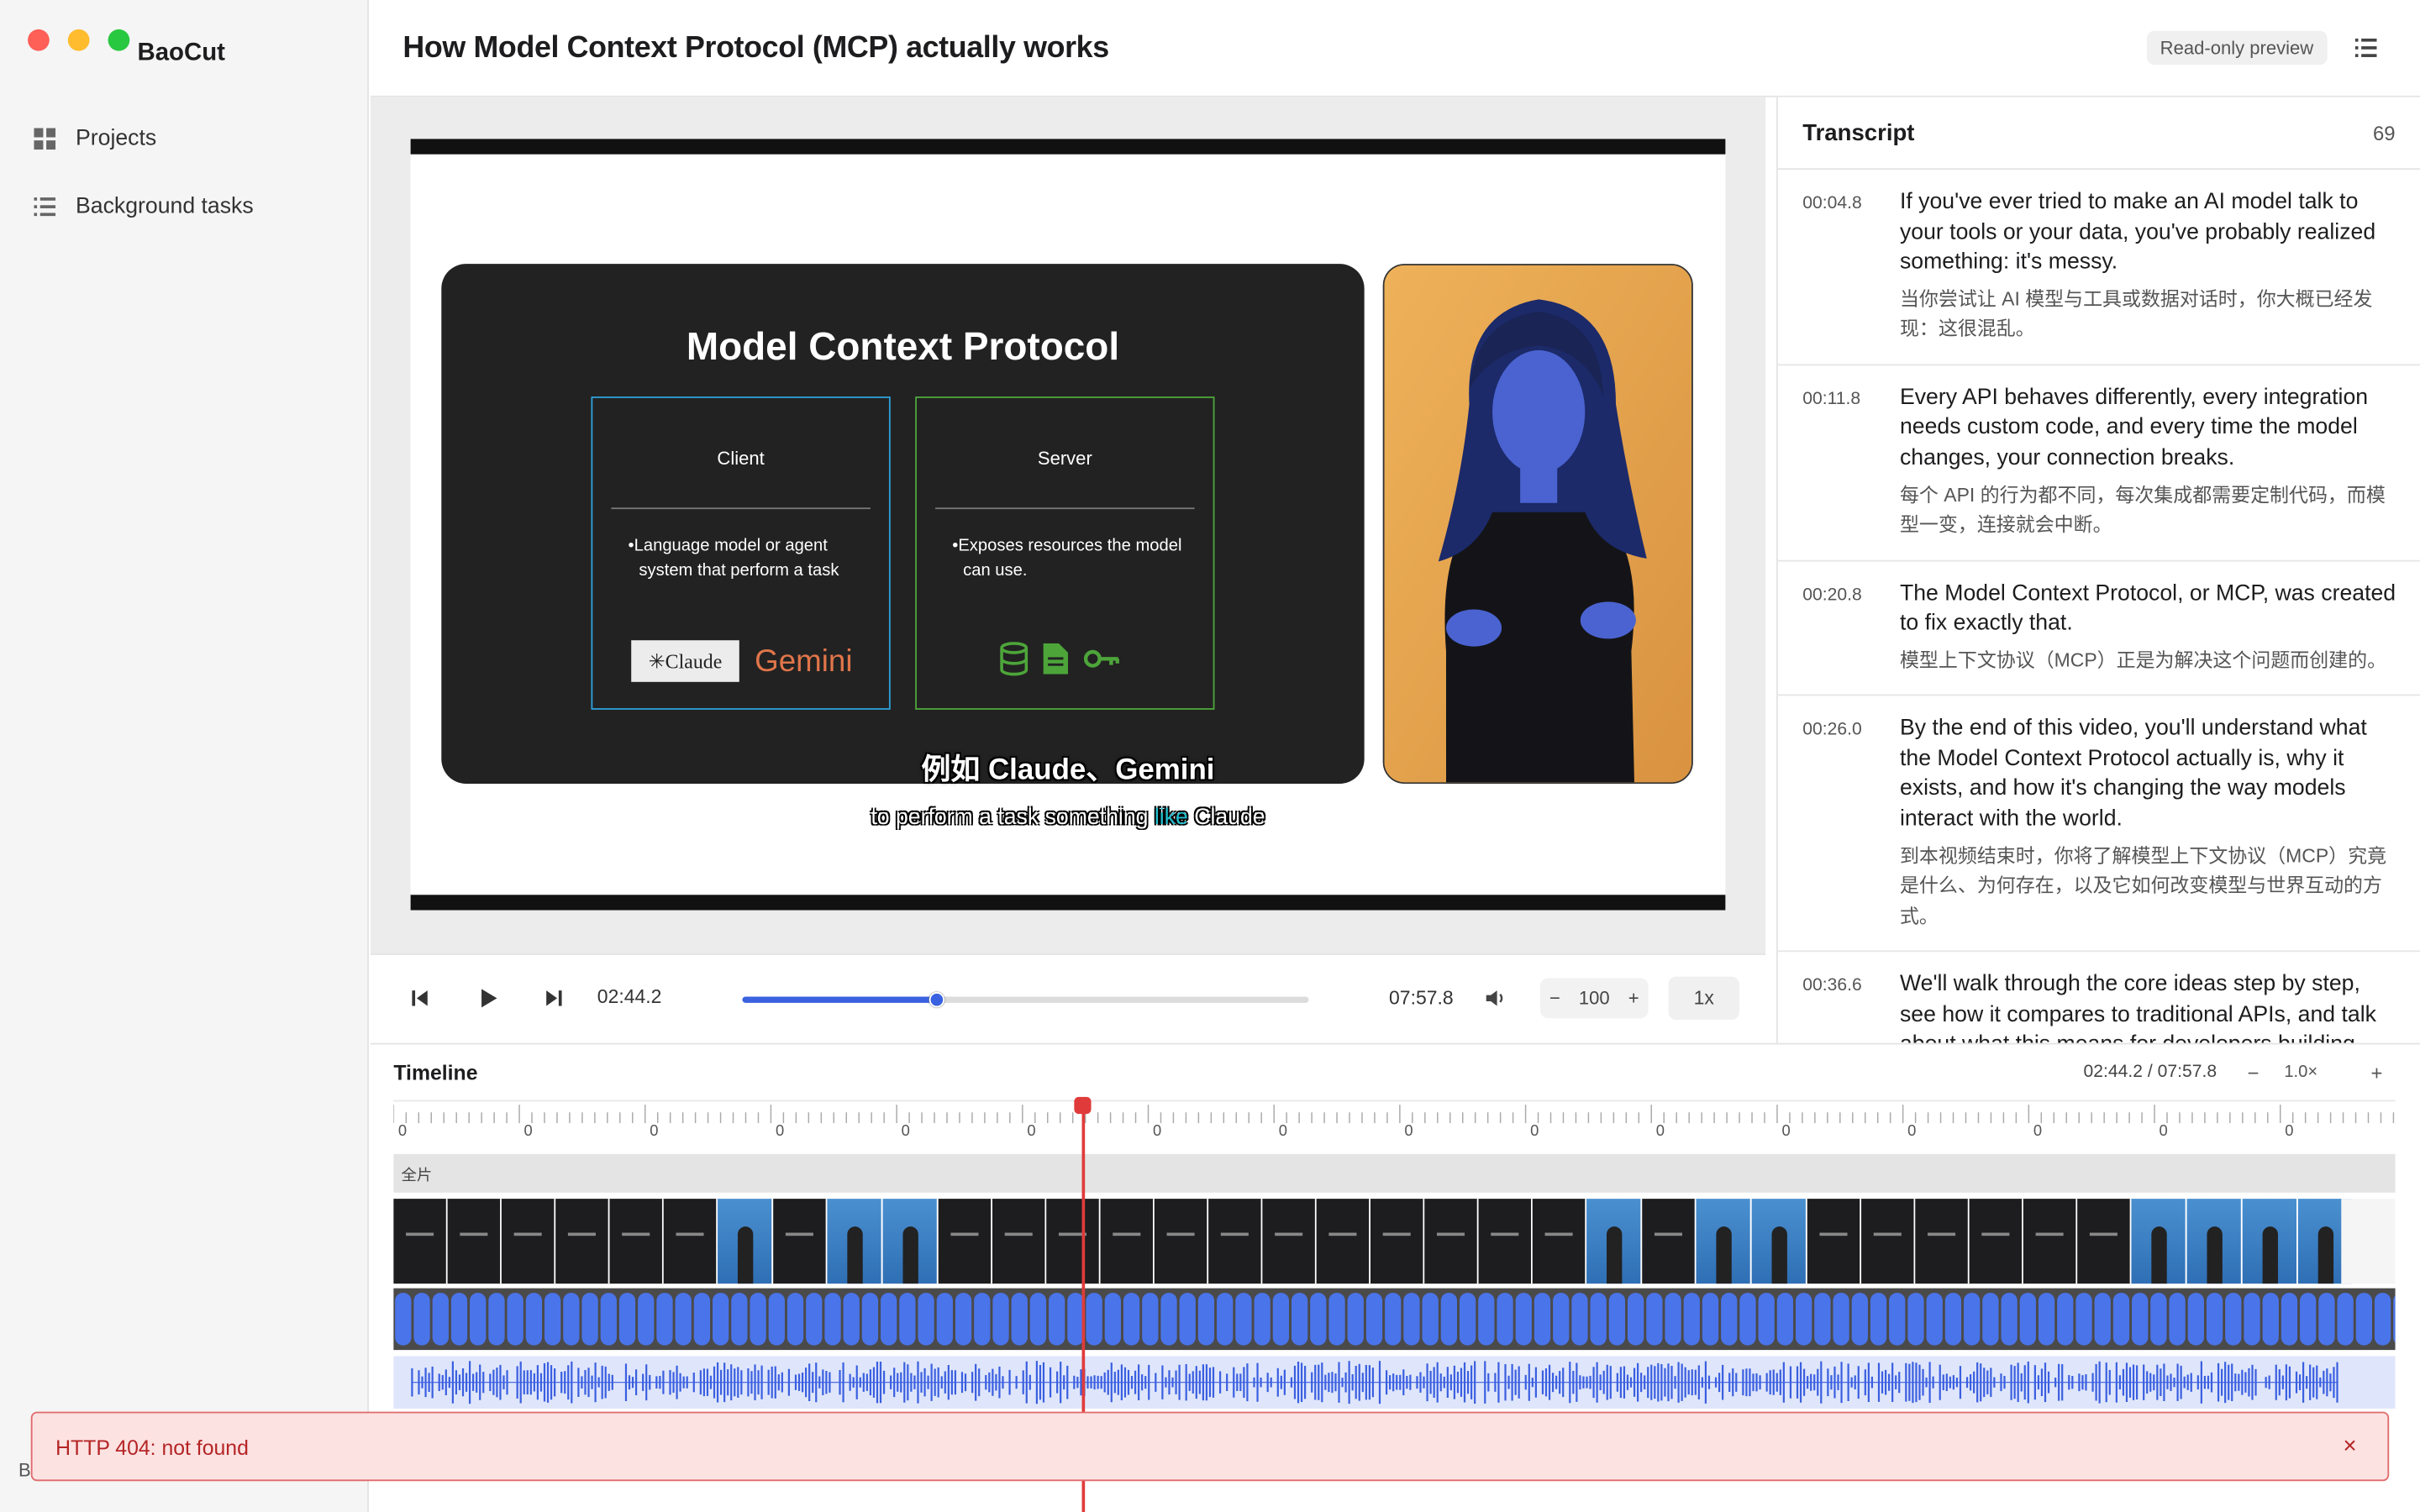  I want to click on zoom-window-button, so click(119, 40).